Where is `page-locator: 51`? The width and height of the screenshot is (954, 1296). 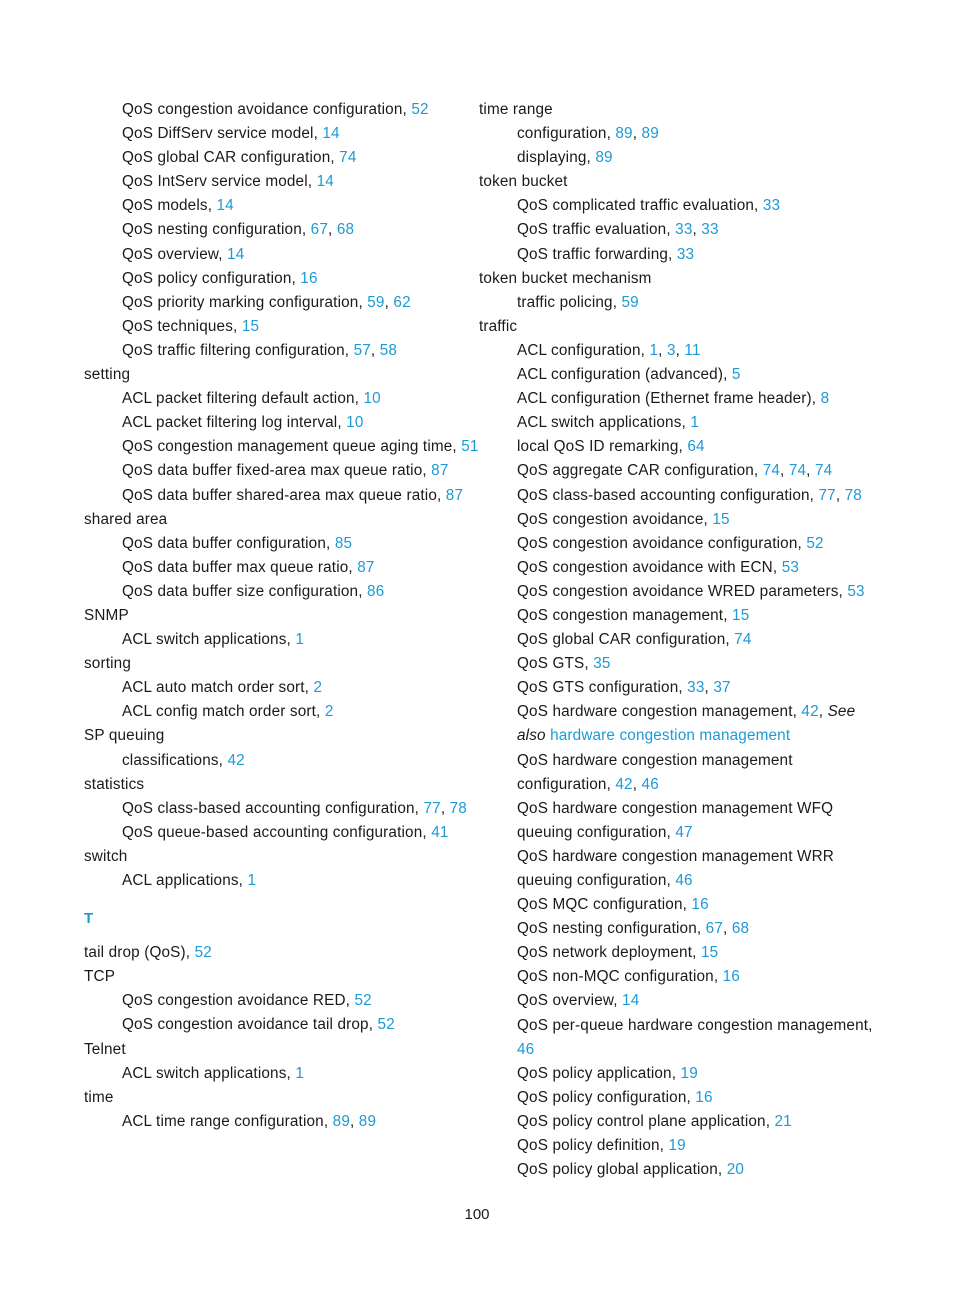 page-locator: 51 is located at coordinates (469, 446).